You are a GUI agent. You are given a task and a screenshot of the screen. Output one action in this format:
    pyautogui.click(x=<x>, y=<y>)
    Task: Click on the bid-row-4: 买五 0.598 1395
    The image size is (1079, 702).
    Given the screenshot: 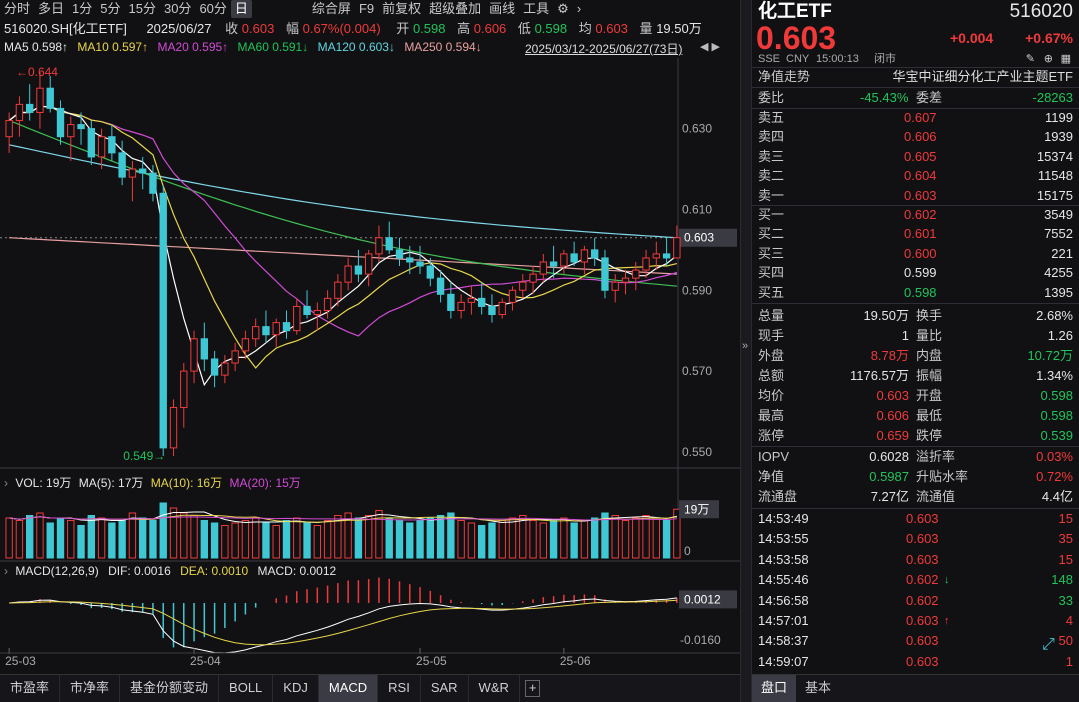 What is the action you would take?
    pyautogui.click(x=915, y=293)
    